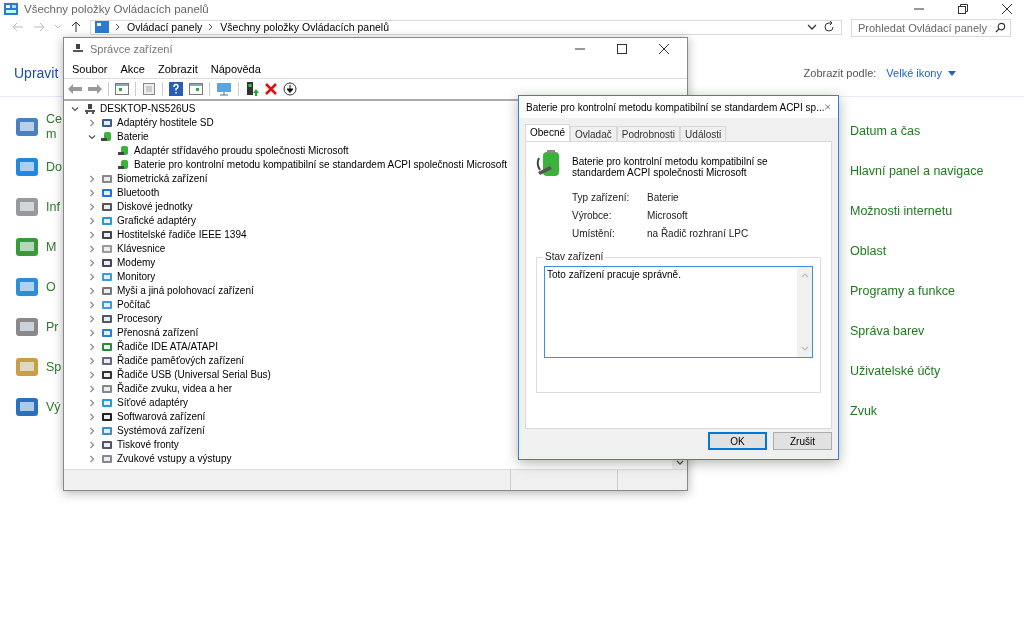 The height and width of the screenshot is (640, 1024). What do you see at coordinates (812, 27) in the screenshot?
I see `dropdown-caret-icon` at bounding box center [812, 27].